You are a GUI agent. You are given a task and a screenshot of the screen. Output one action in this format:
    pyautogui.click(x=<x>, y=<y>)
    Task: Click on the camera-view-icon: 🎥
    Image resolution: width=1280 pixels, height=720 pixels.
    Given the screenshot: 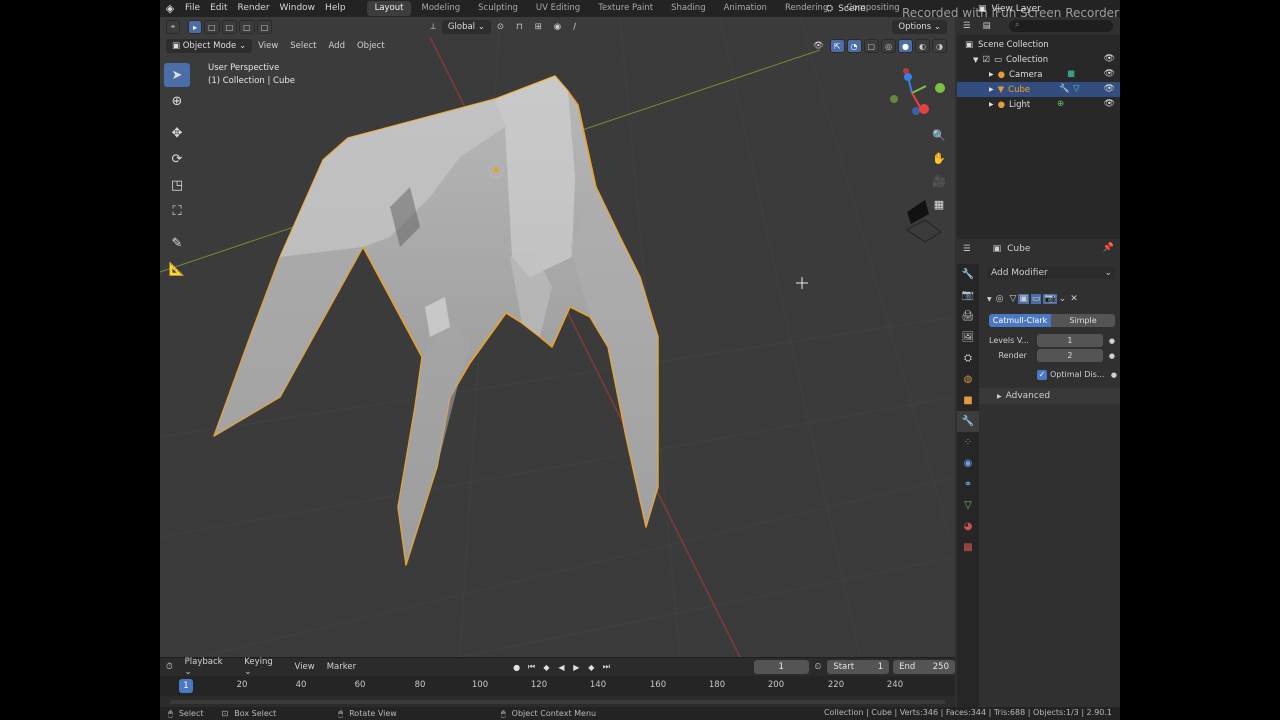 What is the action you would take?
    pyautogui.click(x=939, y=181)
    